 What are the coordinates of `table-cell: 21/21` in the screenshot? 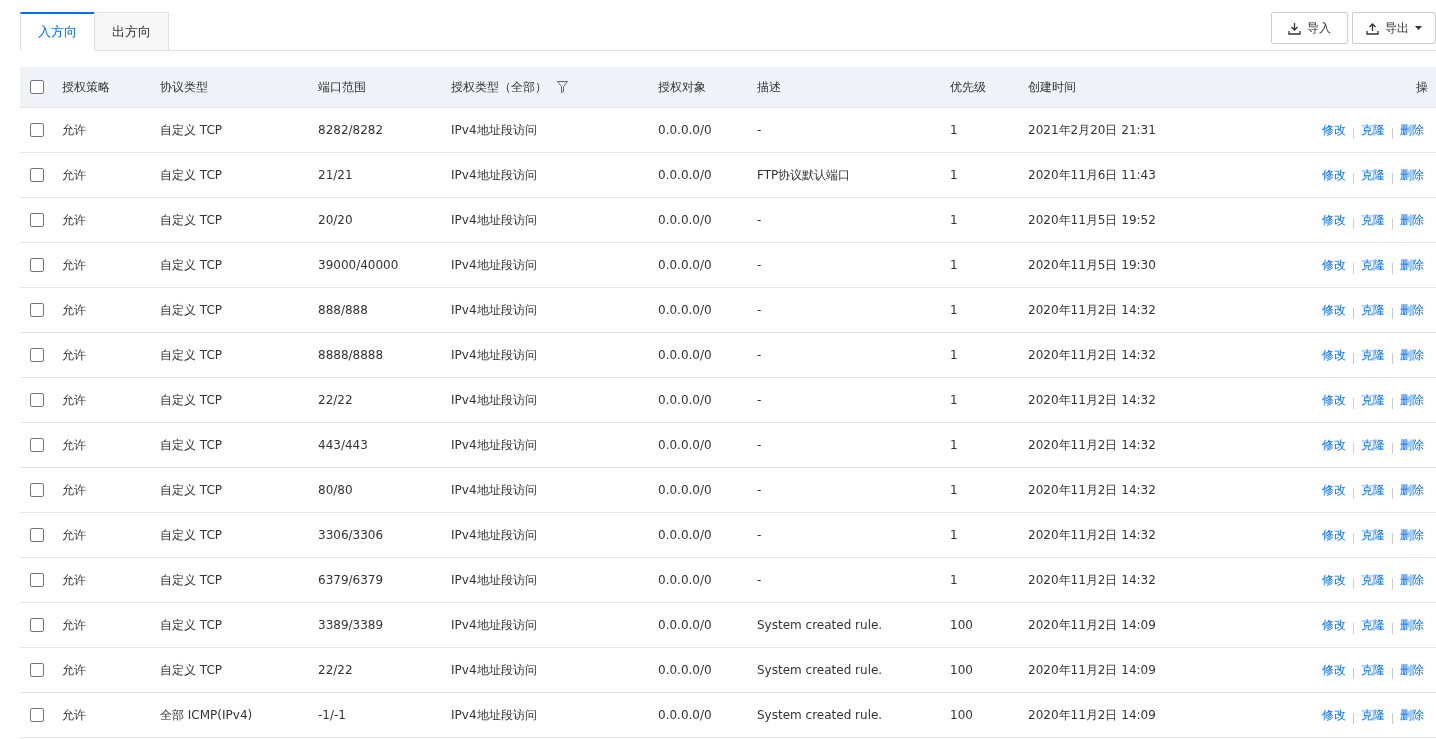 It's located at (335, 175).